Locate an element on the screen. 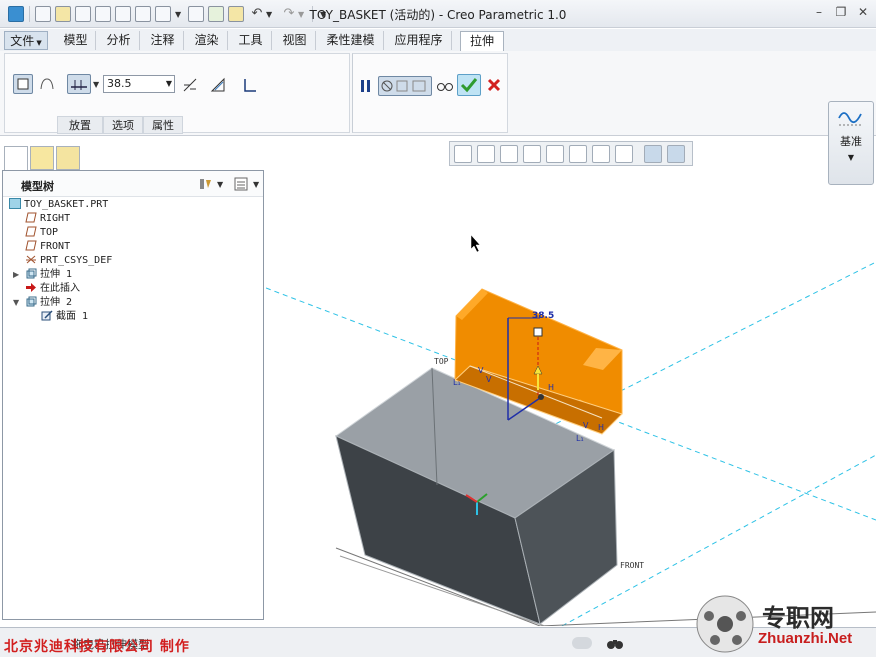 The height and width of the screenshot is (657, 876). preview-options-button is located at coordinates (405, 86).